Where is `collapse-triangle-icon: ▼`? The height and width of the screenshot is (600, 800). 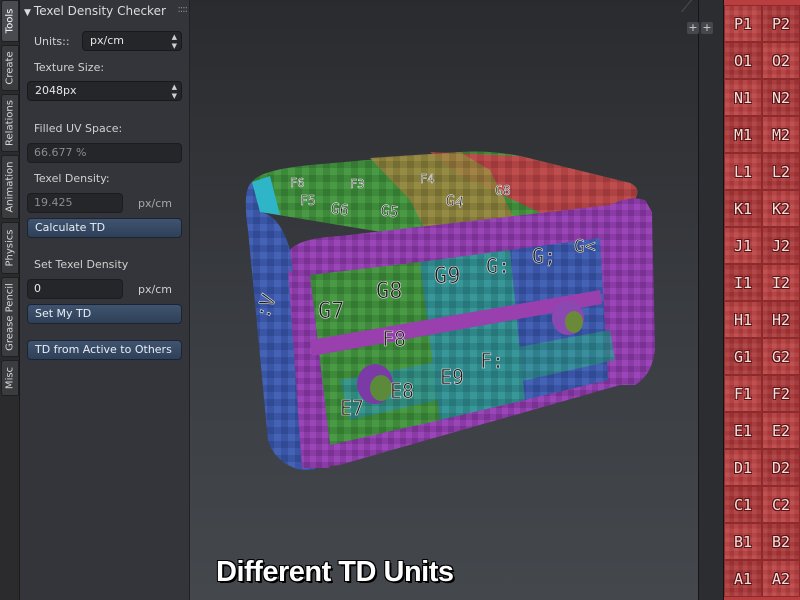 collapse-triangle-icon: ▼ is located at coordinates (27, 13).